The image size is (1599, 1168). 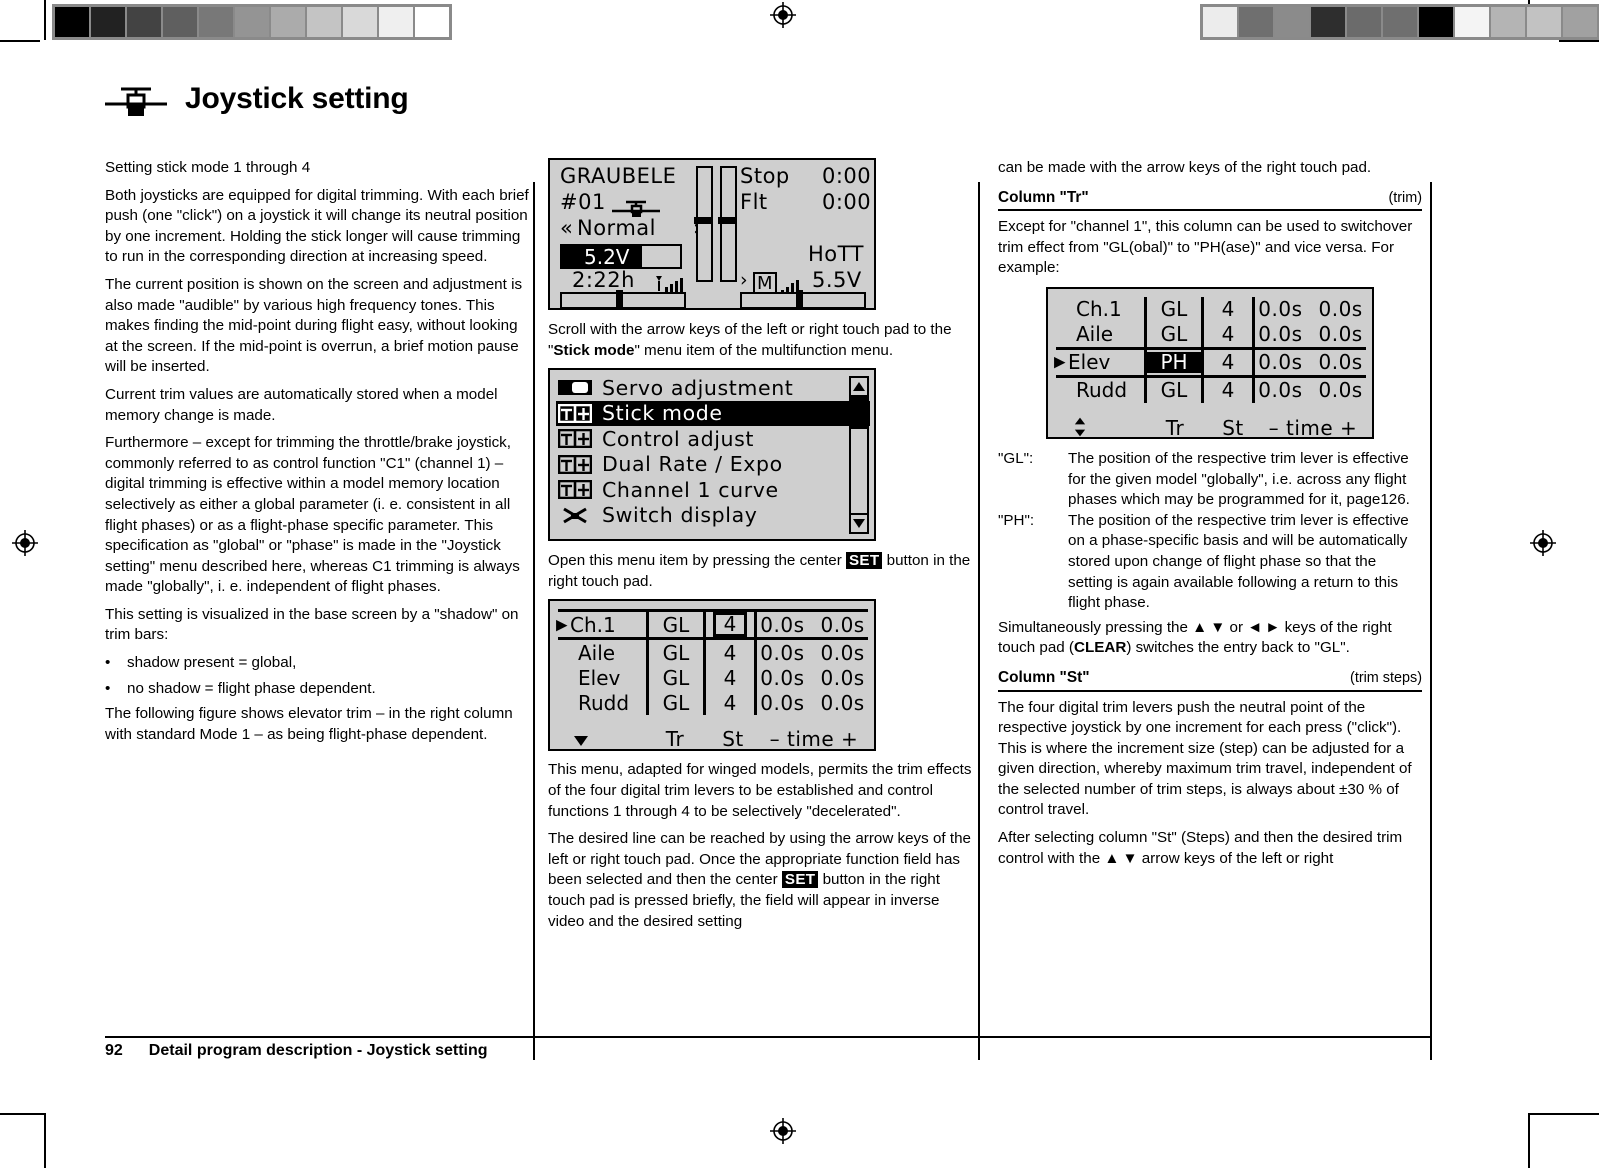 What do you see at coordinates (575, 490) in the screenshot?
I see `curve-icon` at bounding box center [575, 490].